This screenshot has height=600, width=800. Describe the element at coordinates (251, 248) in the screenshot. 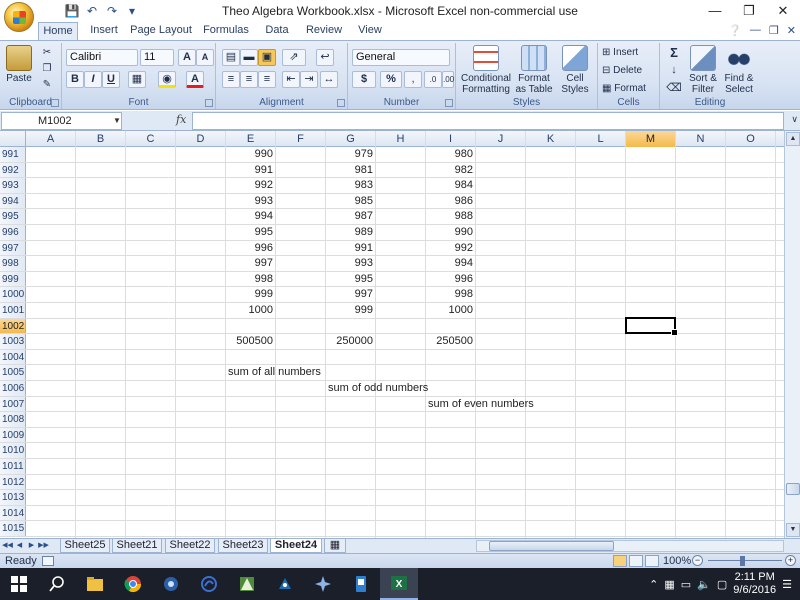

I see `cell-e997: 996` at that location.